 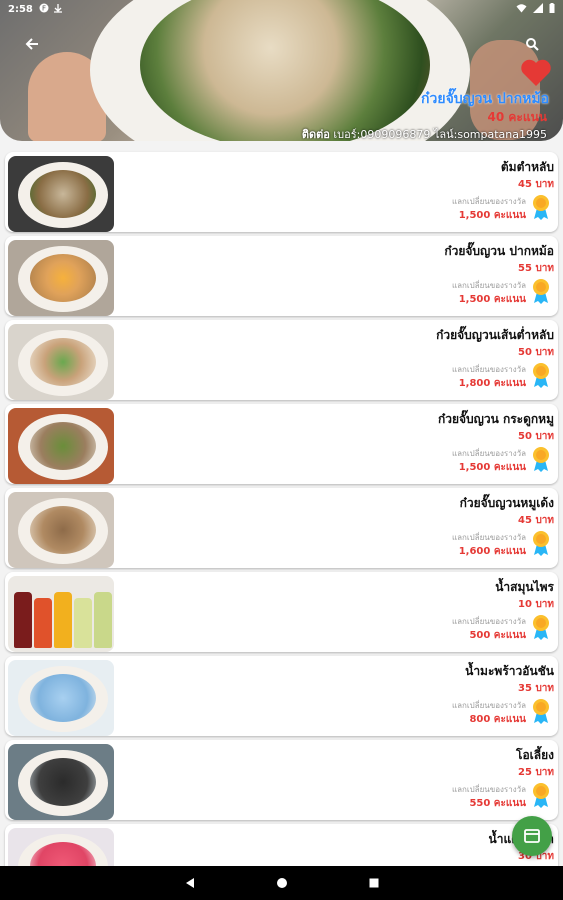 I want to click on favorite-button, so click(x=536, y=73).